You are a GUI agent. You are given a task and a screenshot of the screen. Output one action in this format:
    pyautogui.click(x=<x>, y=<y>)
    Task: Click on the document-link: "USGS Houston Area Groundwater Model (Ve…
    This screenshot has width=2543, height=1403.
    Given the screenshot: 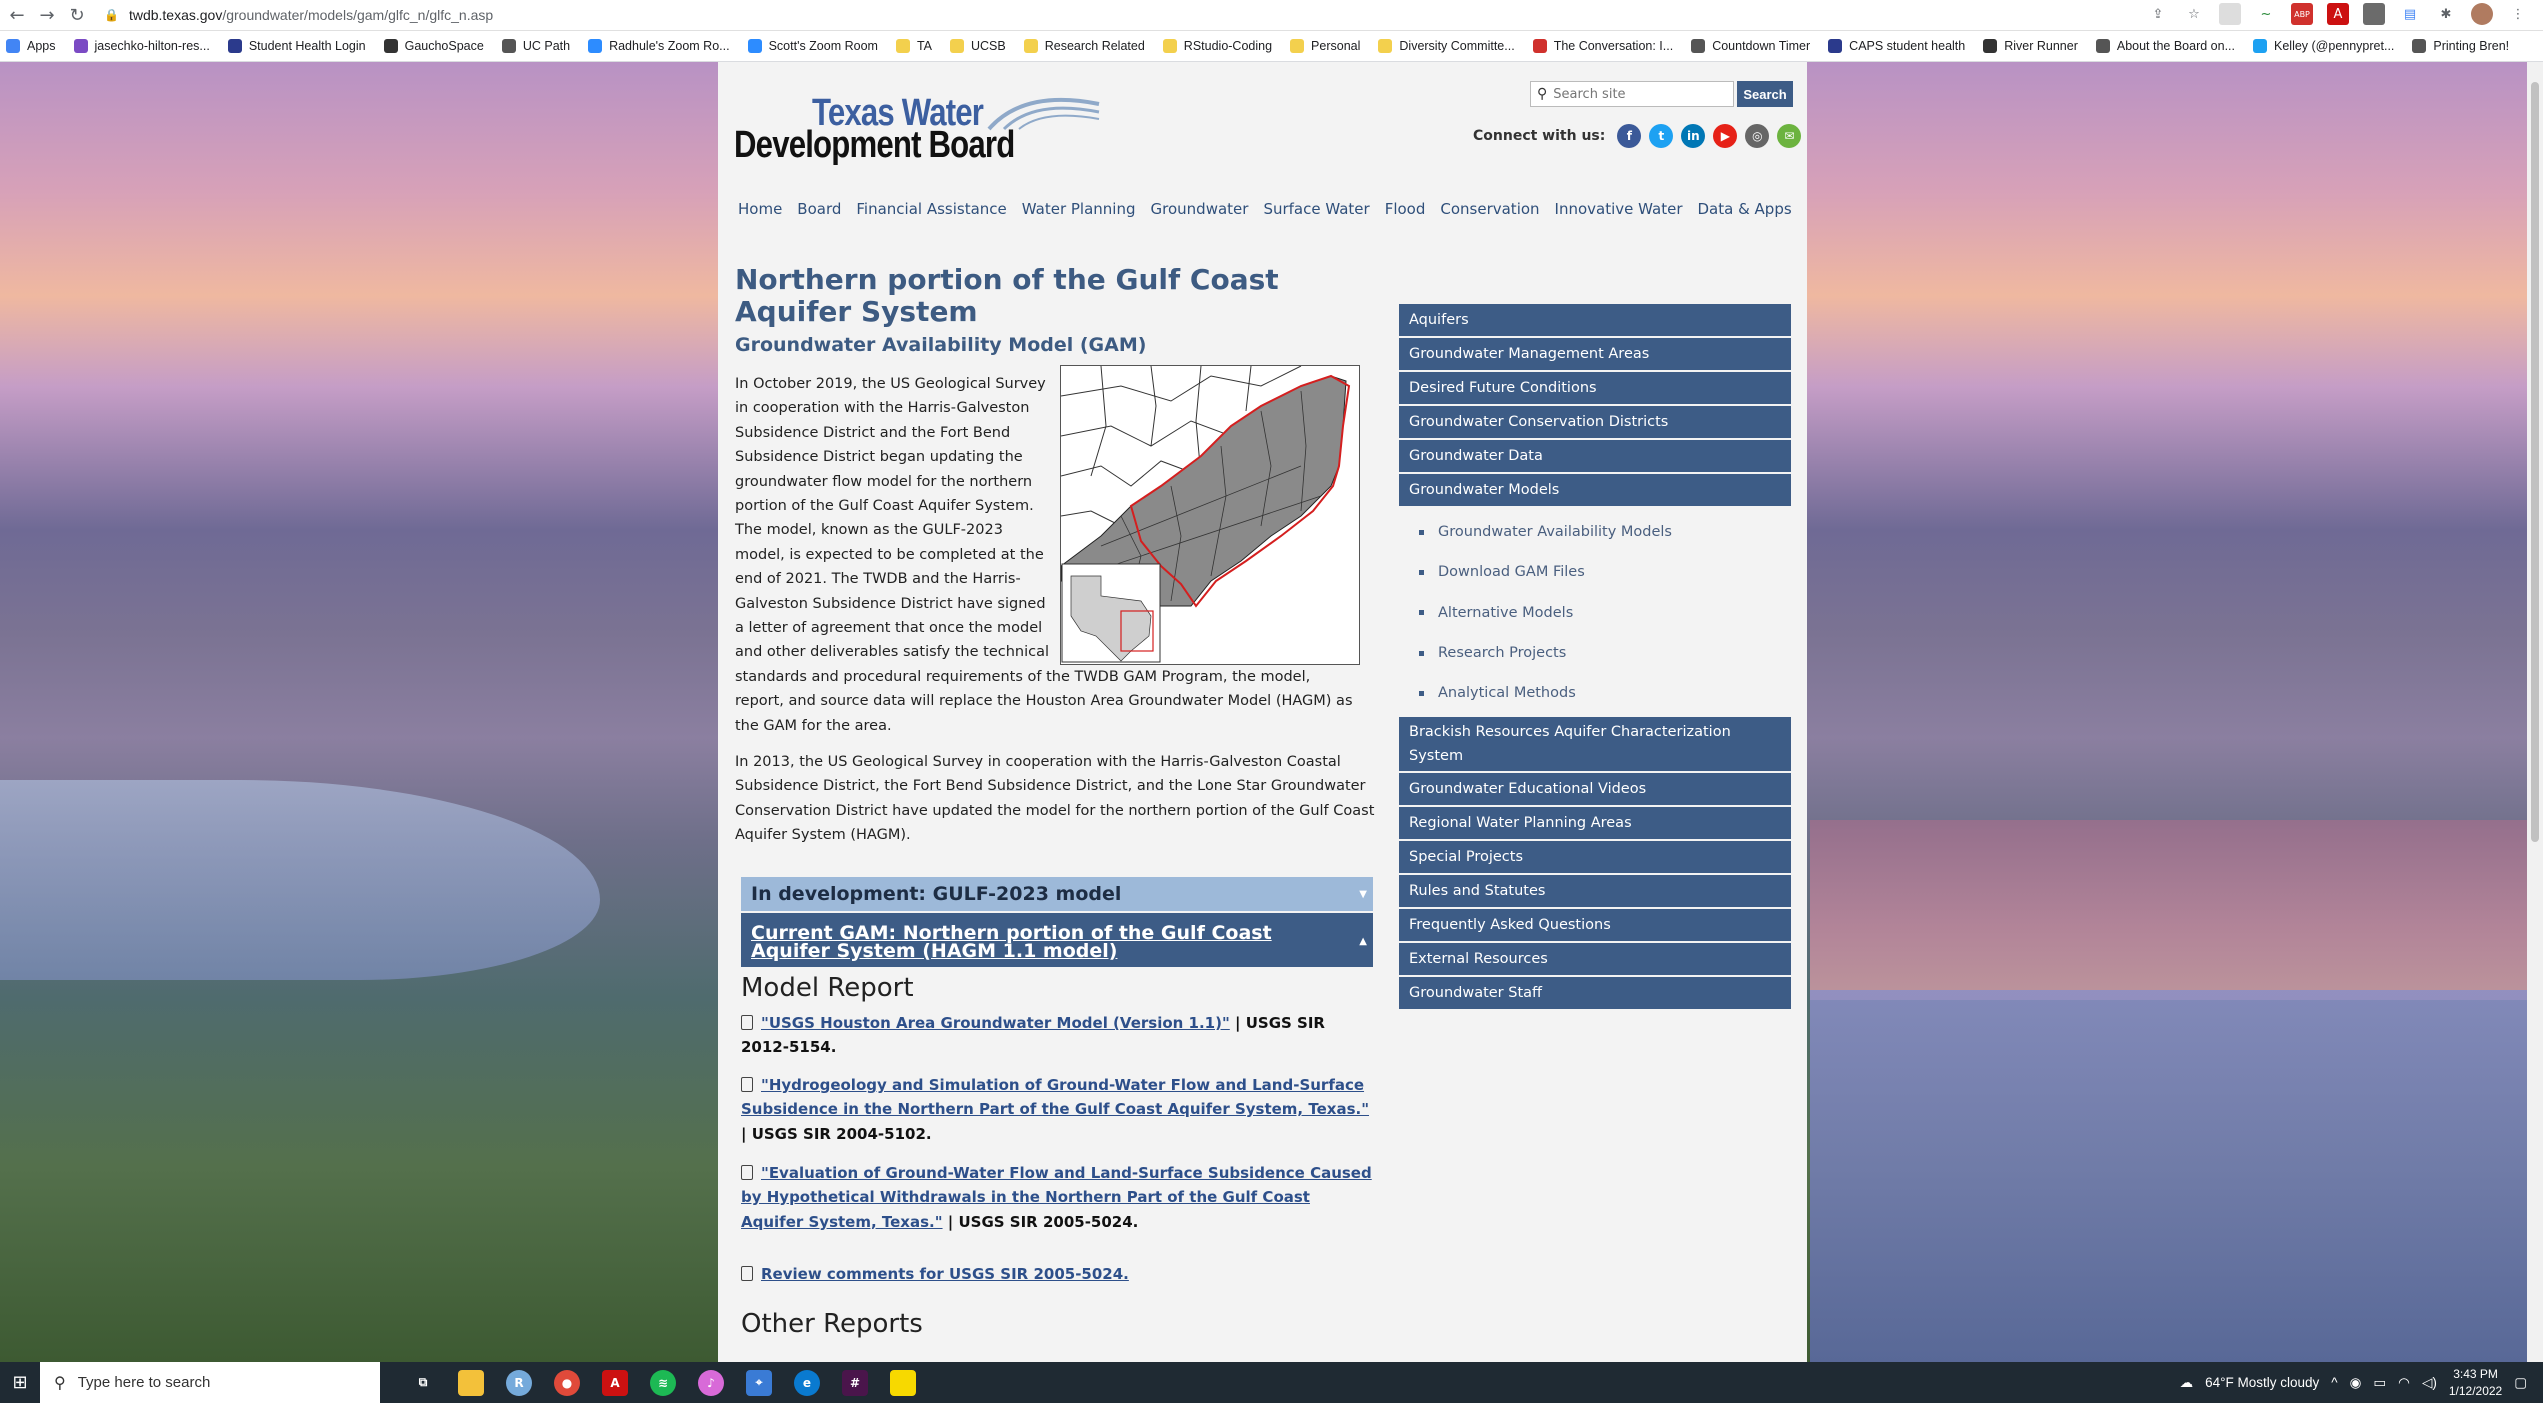 What is the action you would take?
    pyautogui.click(x=995, y=1023)
    